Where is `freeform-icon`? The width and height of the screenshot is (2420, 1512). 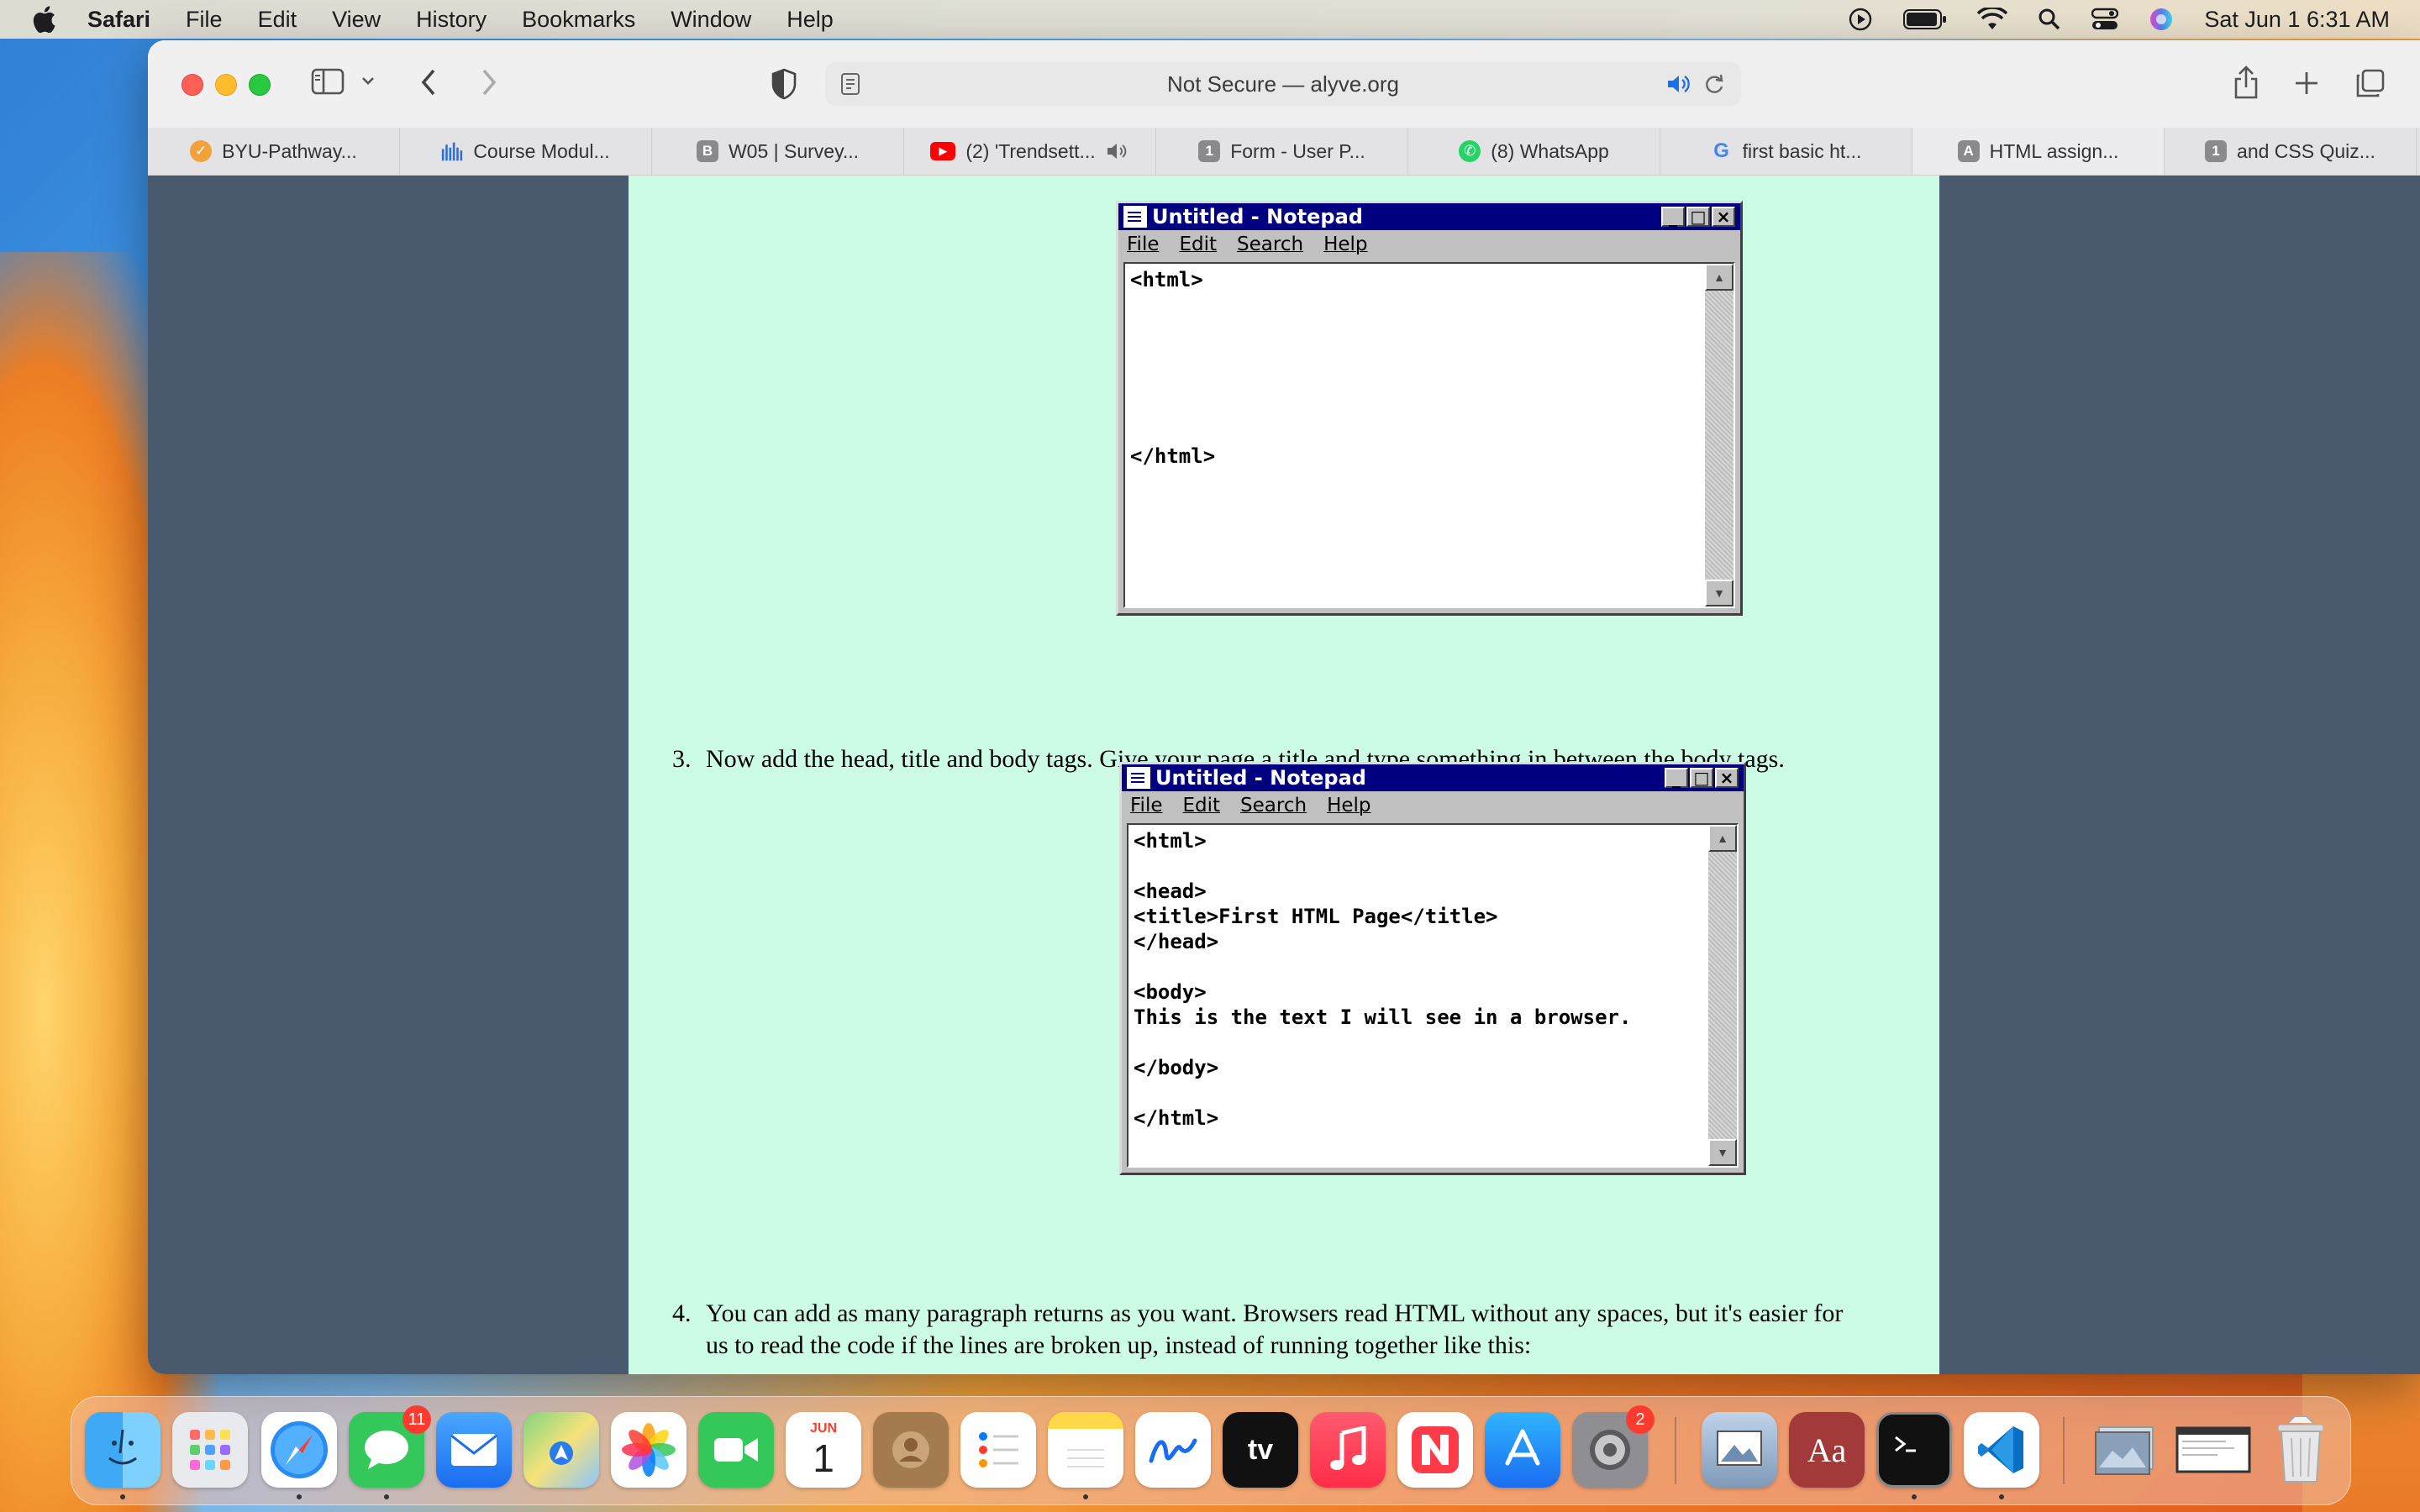 freeform-icon is located at coordinates (1173, 1450).